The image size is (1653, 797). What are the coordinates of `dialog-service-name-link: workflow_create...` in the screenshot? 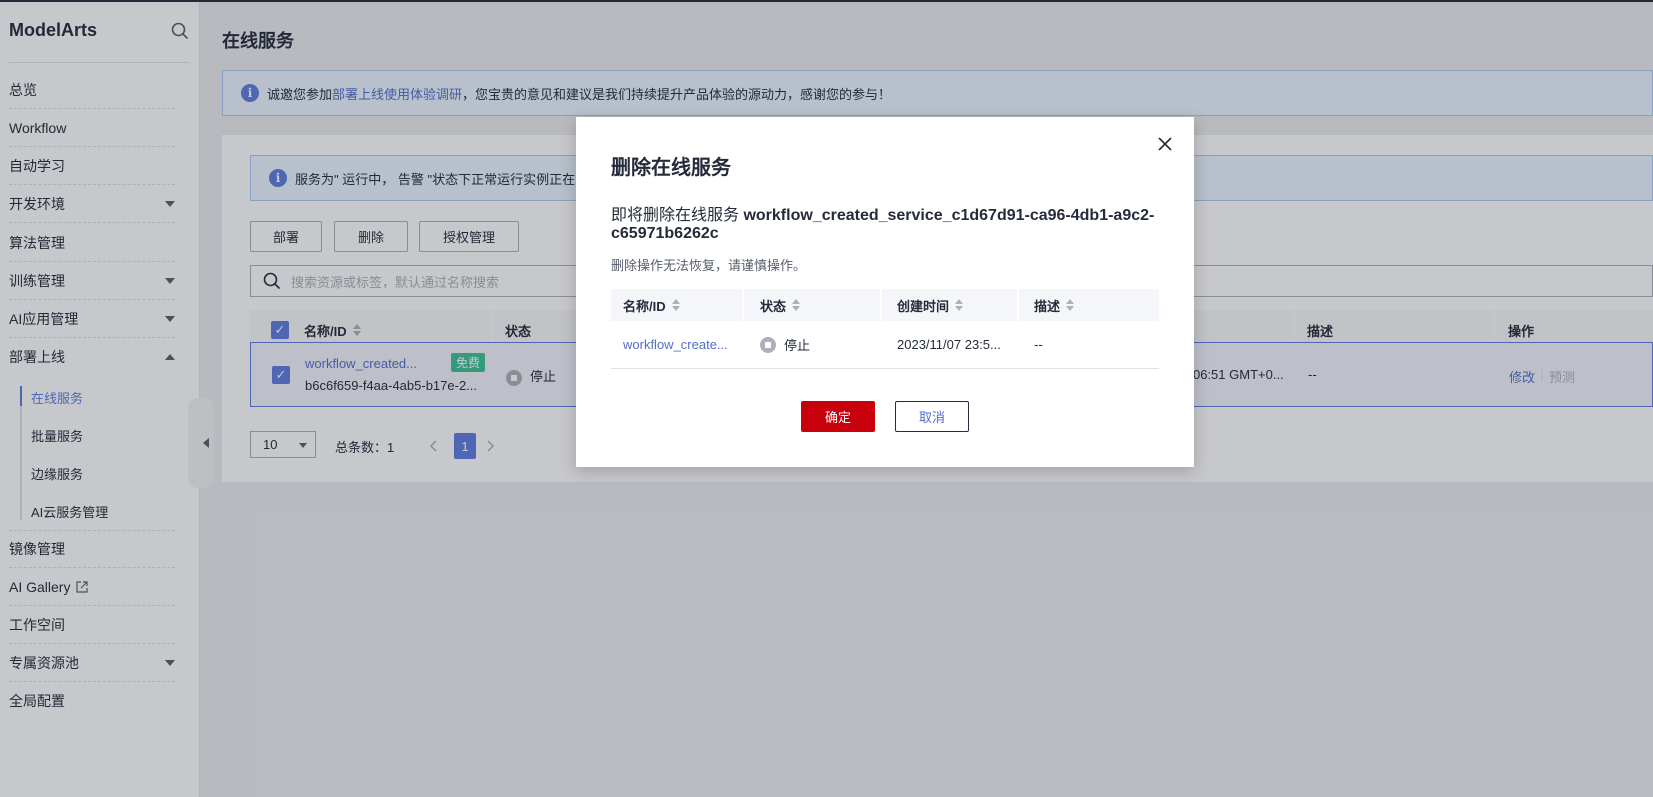 It's located at (675, 344).